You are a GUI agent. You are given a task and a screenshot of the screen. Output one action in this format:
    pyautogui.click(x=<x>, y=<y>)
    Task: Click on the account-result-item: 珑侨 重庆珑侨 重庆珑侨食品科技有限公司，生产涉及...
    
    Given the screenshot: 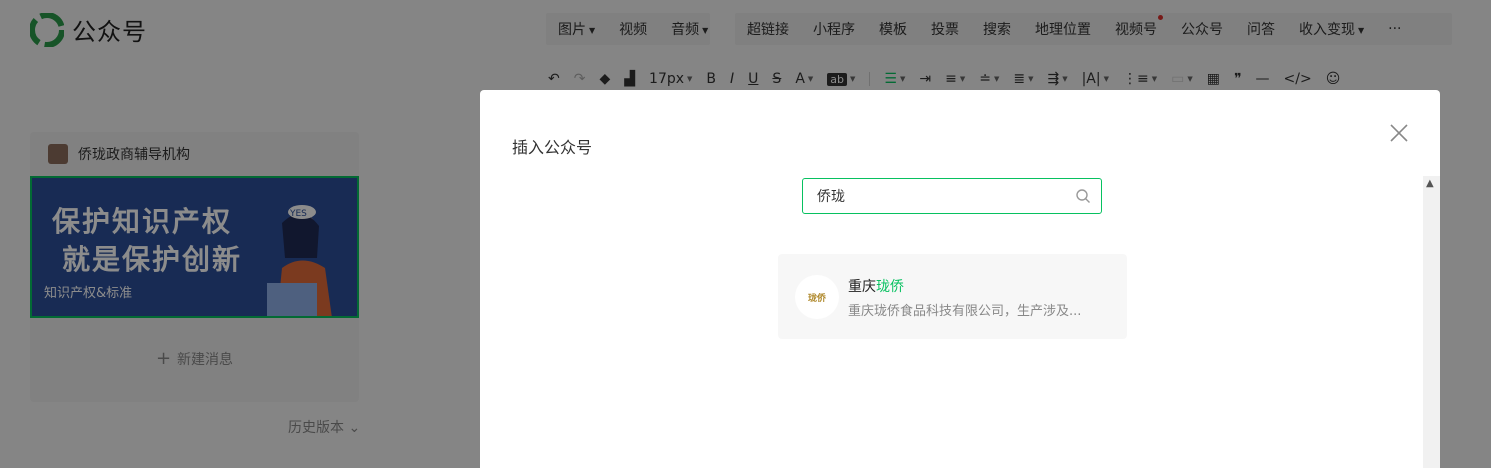 What is the action you would take?
    pyautogui.click(x=952, y=296)
    